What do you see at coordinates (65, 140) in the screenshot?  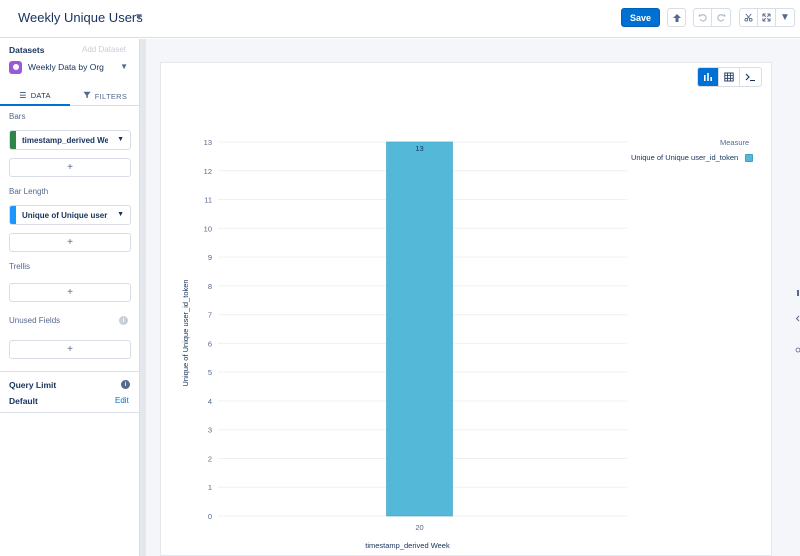 I see `bars-field-name: timestamp_derived We` at bounding box center [65, 140].